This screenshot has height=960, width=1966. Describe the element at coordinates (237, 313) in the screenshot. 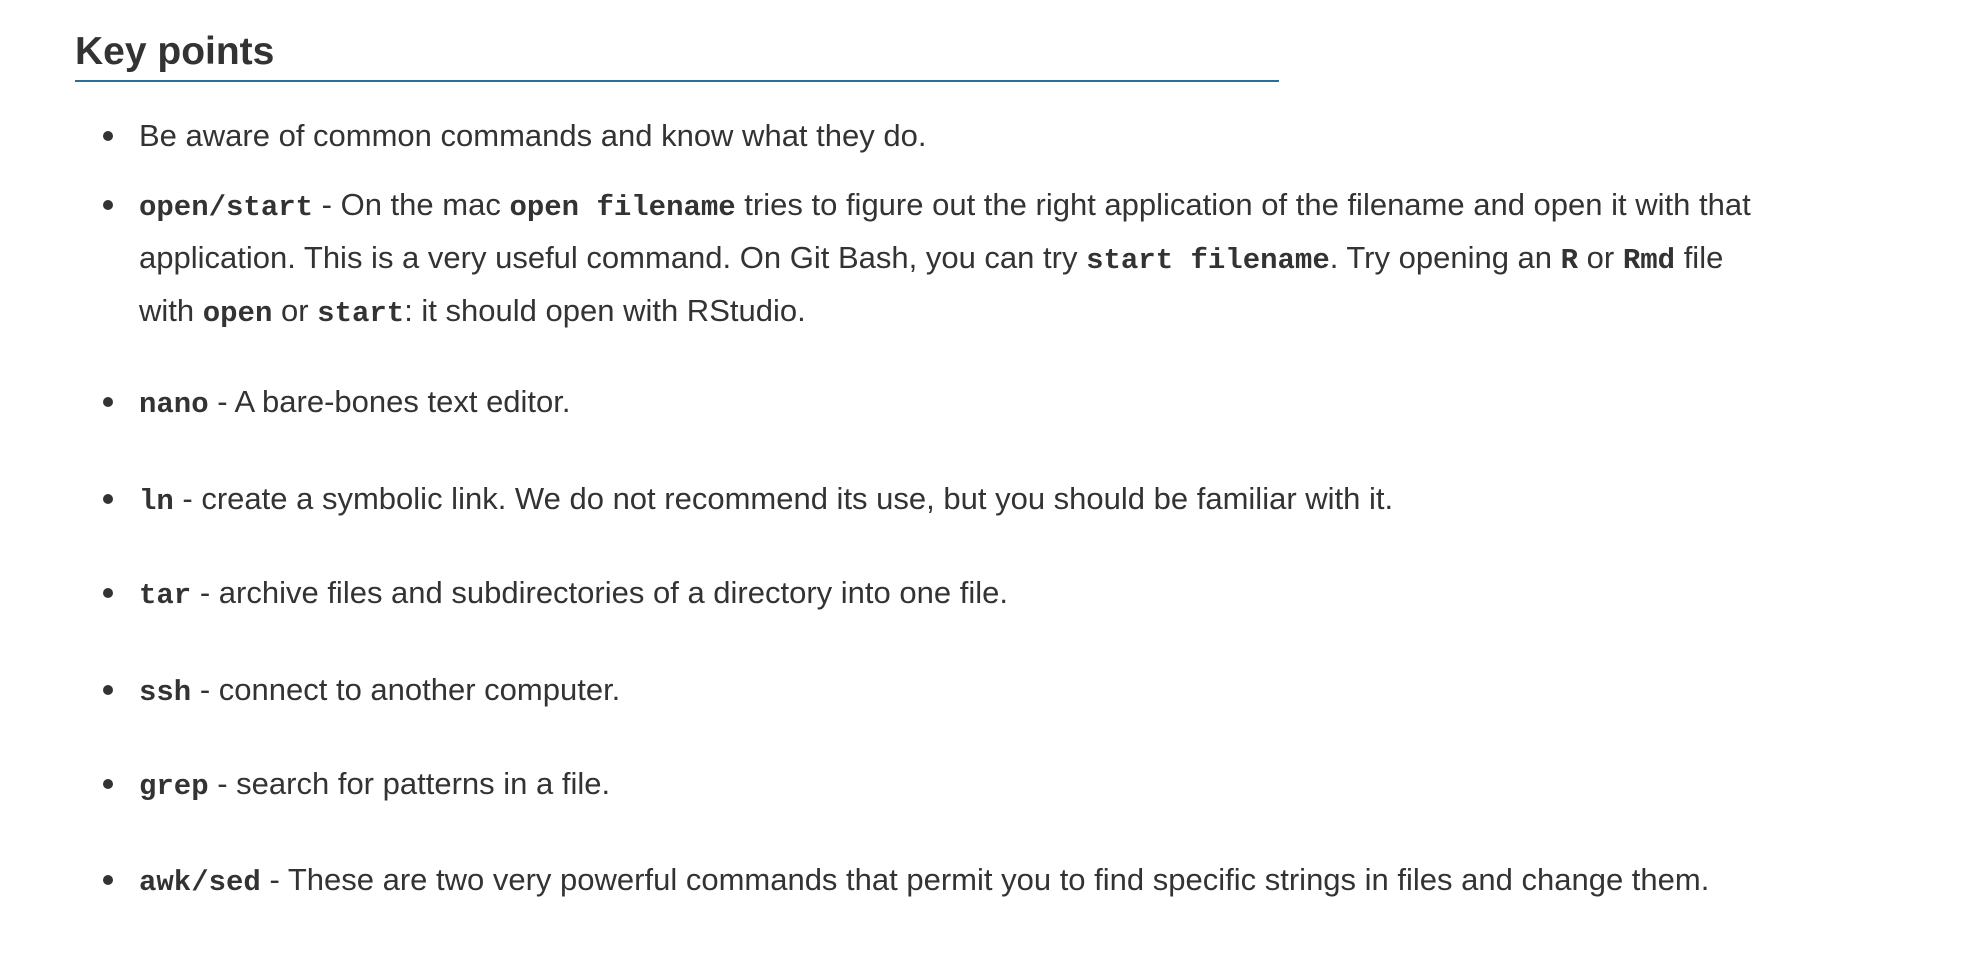

I see `code-inline: open` at that location.